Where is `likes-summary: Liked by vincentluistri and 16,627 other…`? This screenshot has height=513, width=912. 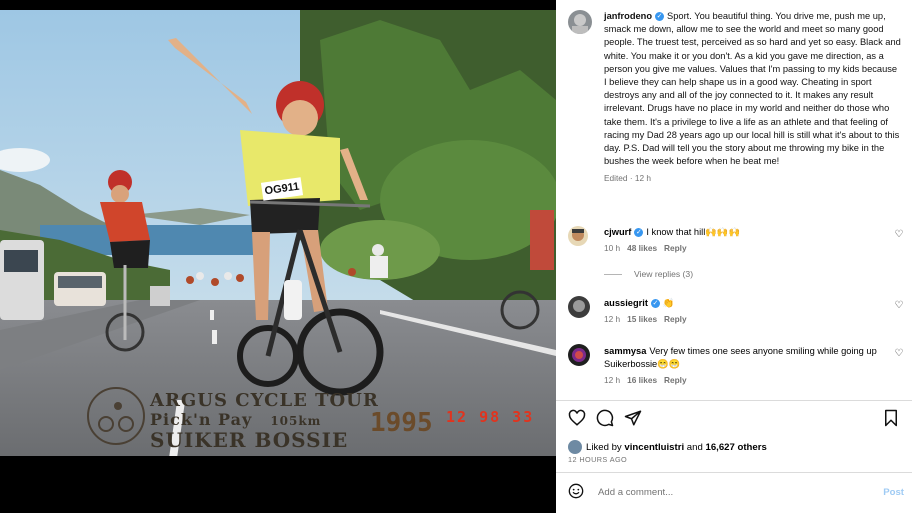 likes-summary: Liked by vincentluistri and 16,627 other… is located at coordinates (667, 447).